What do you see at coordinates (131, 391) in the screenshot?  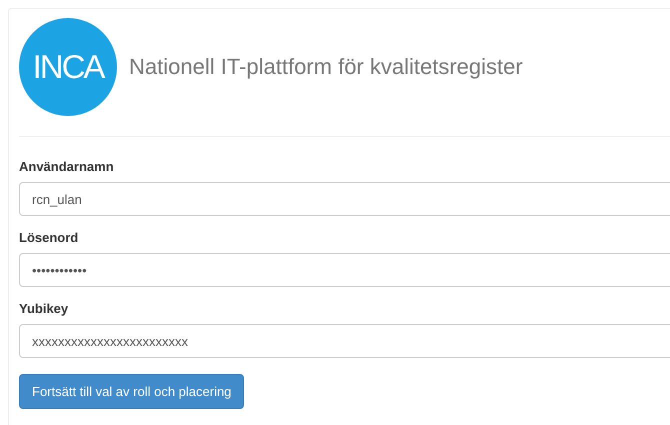 I see `continue-button: Fortsätt till val av roll och placering` at bounding box center [131, 391].